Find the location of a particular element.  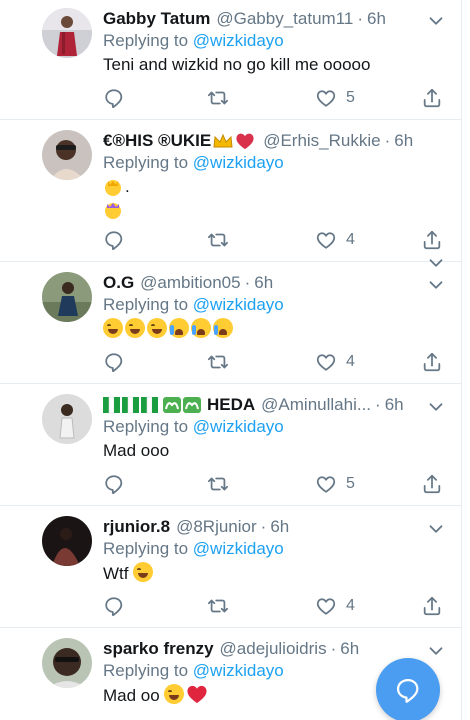

compose-reply-button is located at coordinates (408, 689).